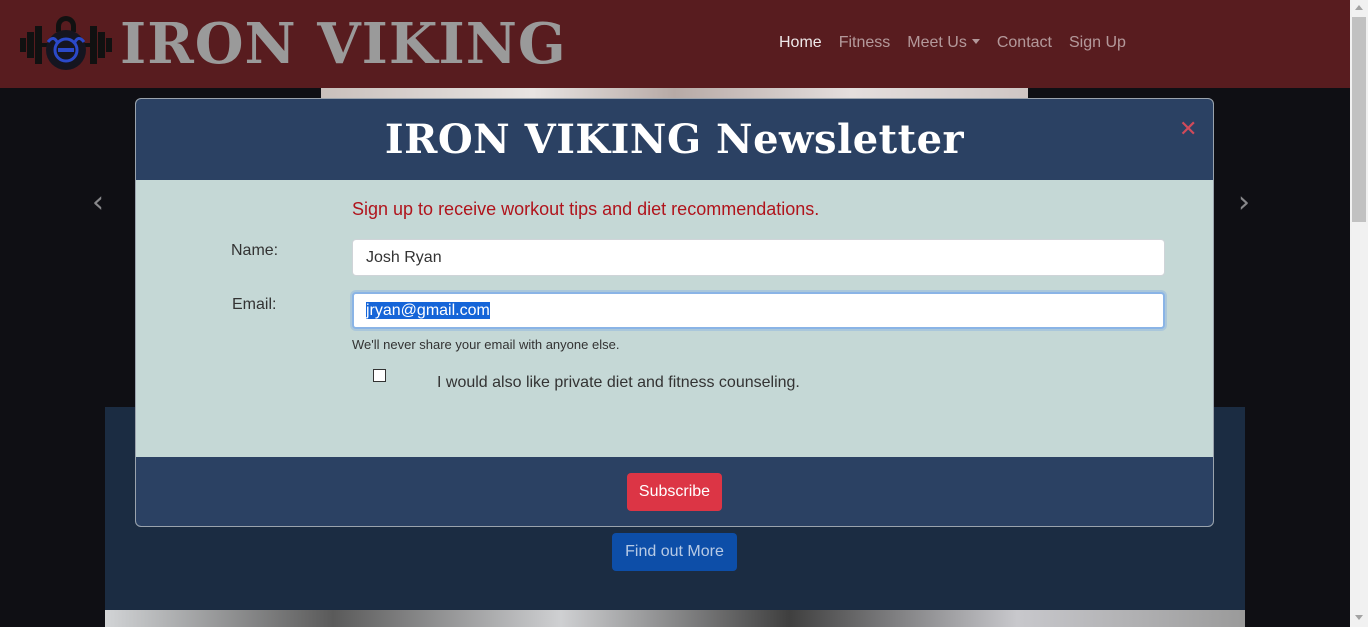  I want to click on modal-header: IRON VIKING Newsletter ✕, so click(674, 139).